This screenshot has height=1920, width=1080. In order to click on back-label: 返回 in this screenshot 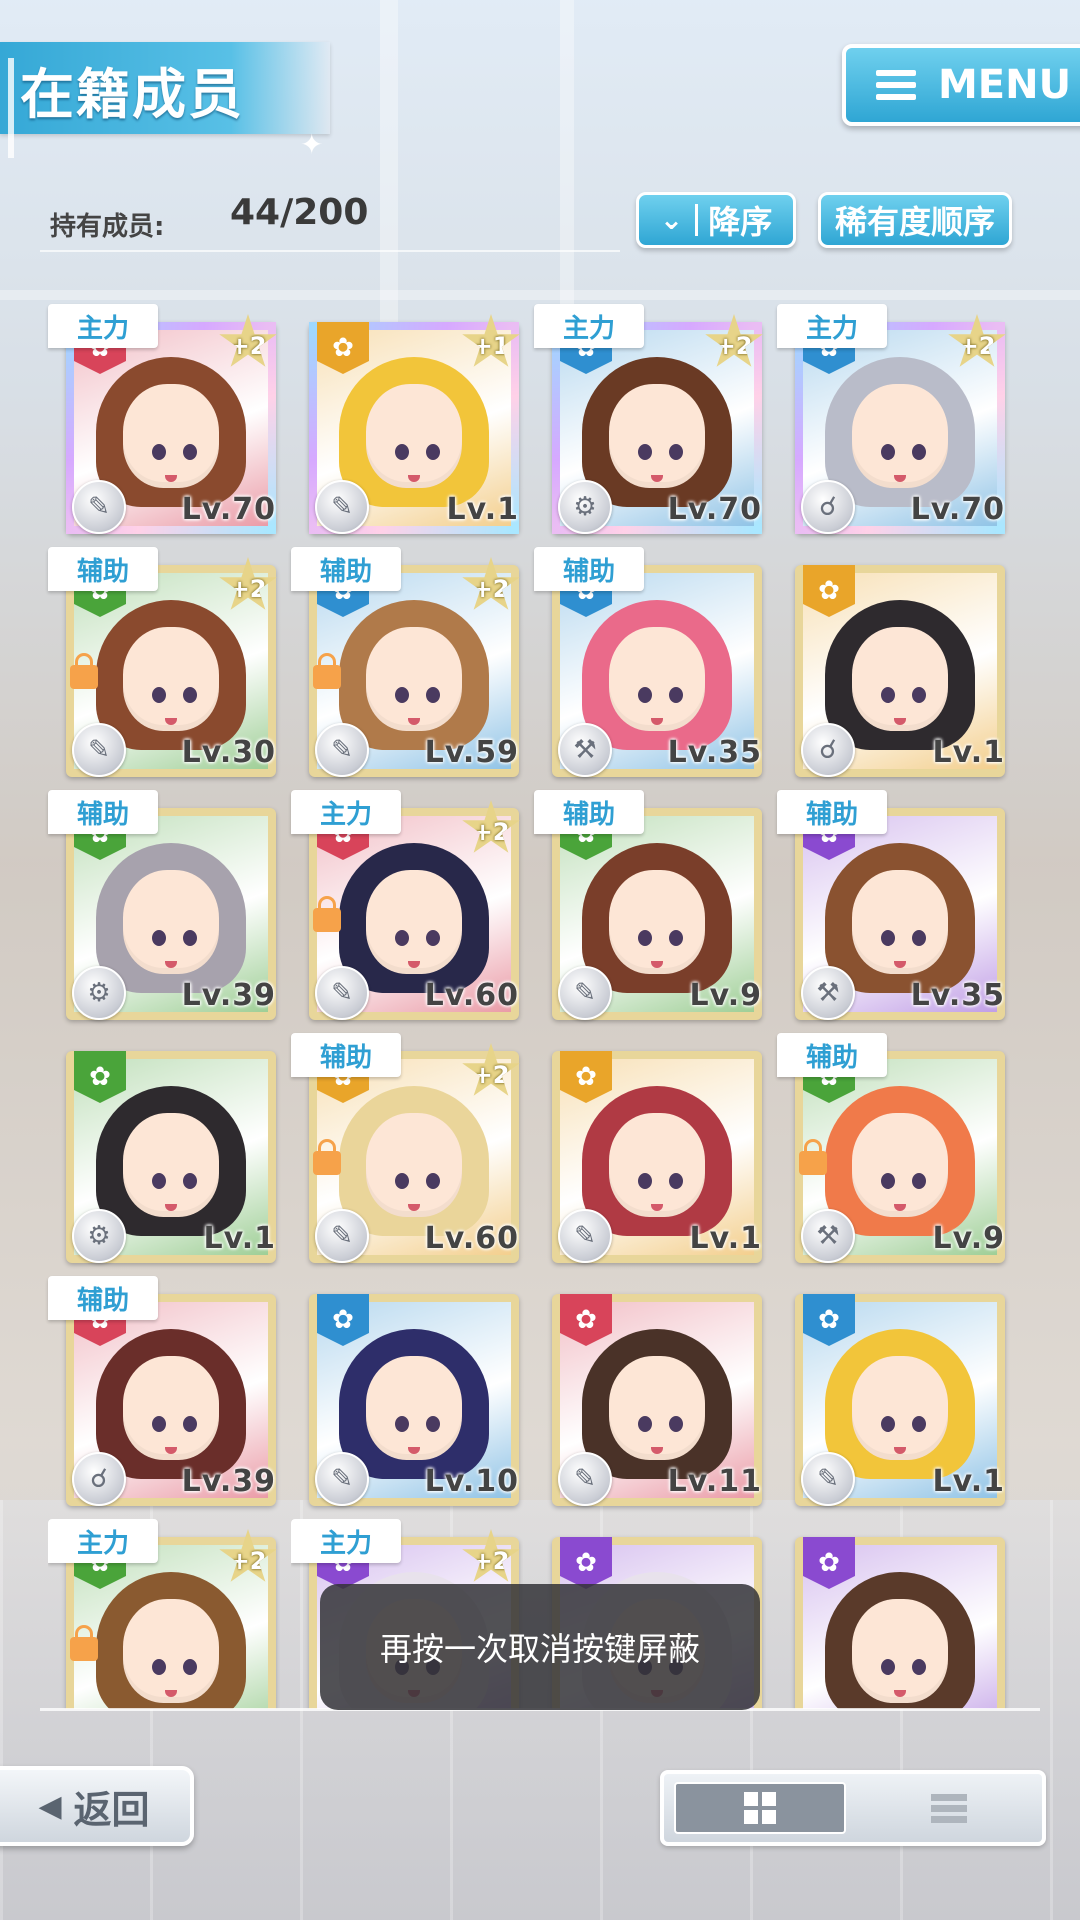, I will do `click(111, 1809)`.